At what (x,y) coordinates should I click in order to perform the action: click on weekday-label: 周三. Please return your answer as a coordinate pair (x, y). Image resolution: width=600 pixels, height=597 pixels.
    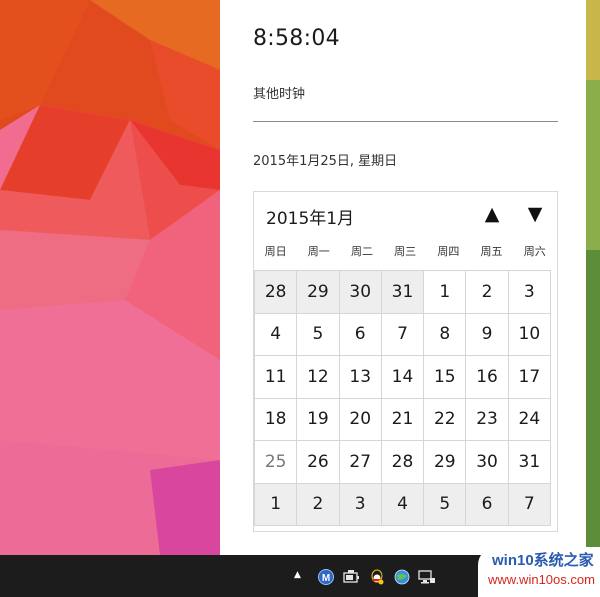
    Looking at the image, I should click on (405, 251).